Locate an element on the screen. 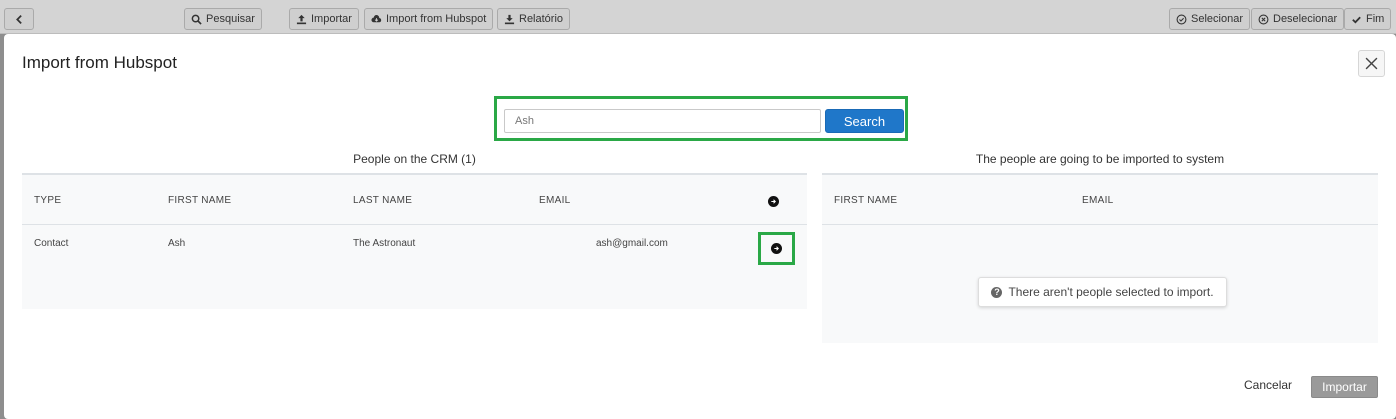 Image resolution: width=1396 pixels, height=419 pixels. close-button is located at coordinates (1371, 63).